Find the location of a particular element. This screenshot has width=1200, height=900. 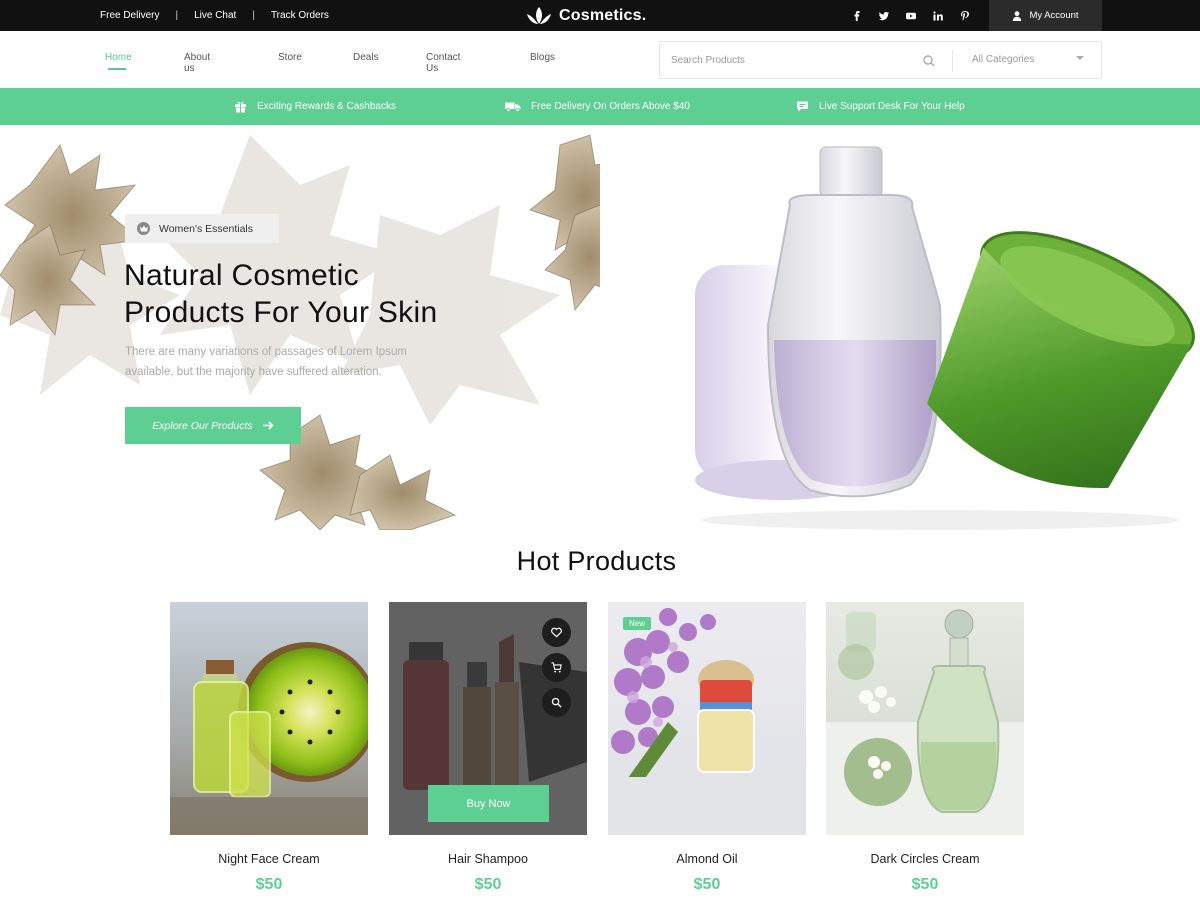

pinterest-icon is located at coordinates (964, 15).